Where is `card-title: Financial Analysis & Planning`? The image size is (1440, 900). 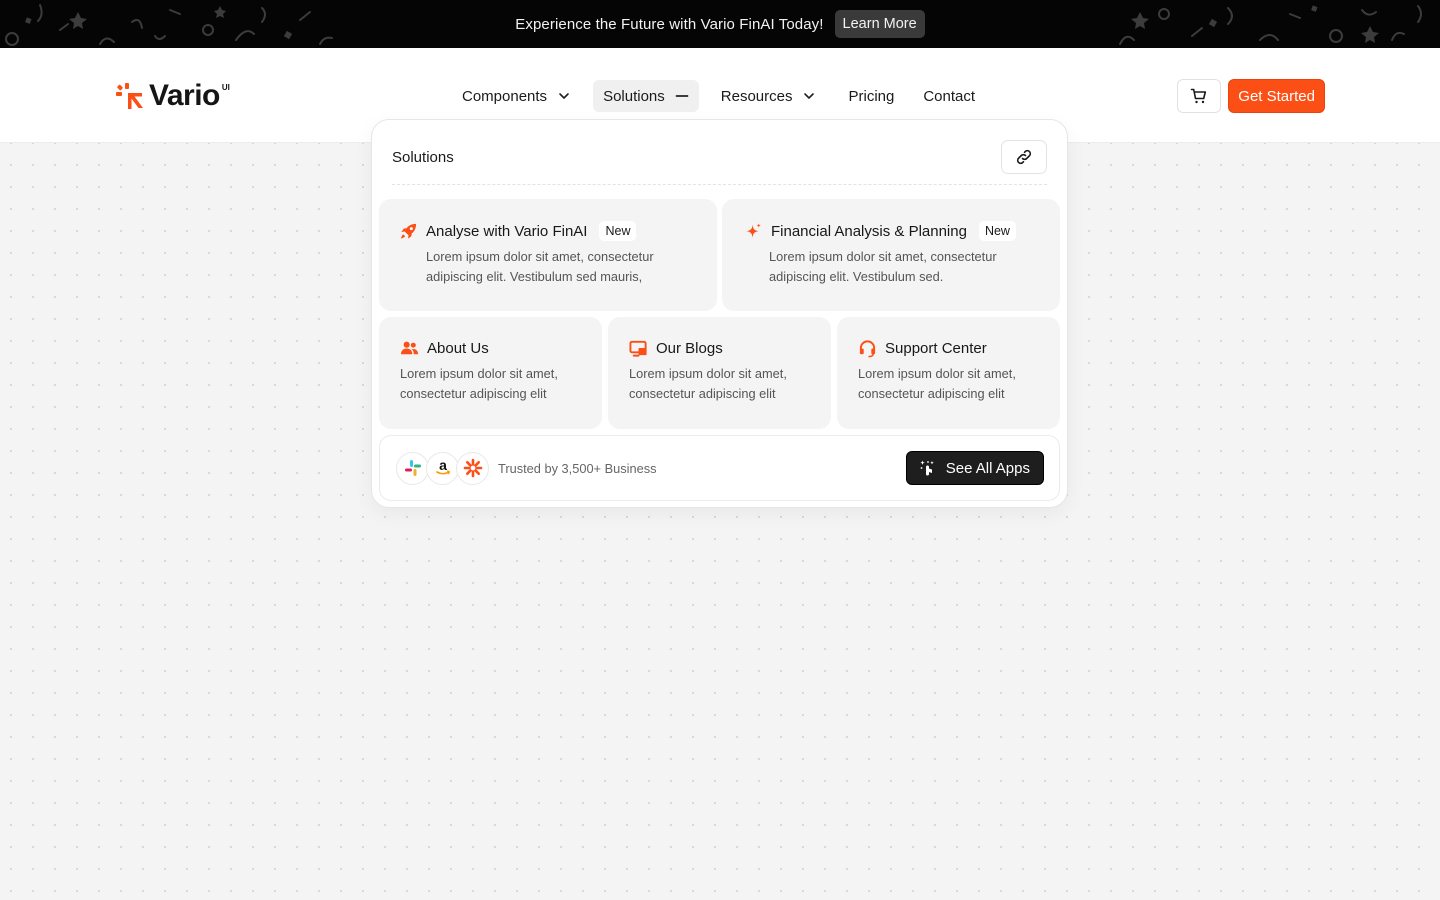 card-title: Financial Analysis & Planning is located at coordinates (869, 231).